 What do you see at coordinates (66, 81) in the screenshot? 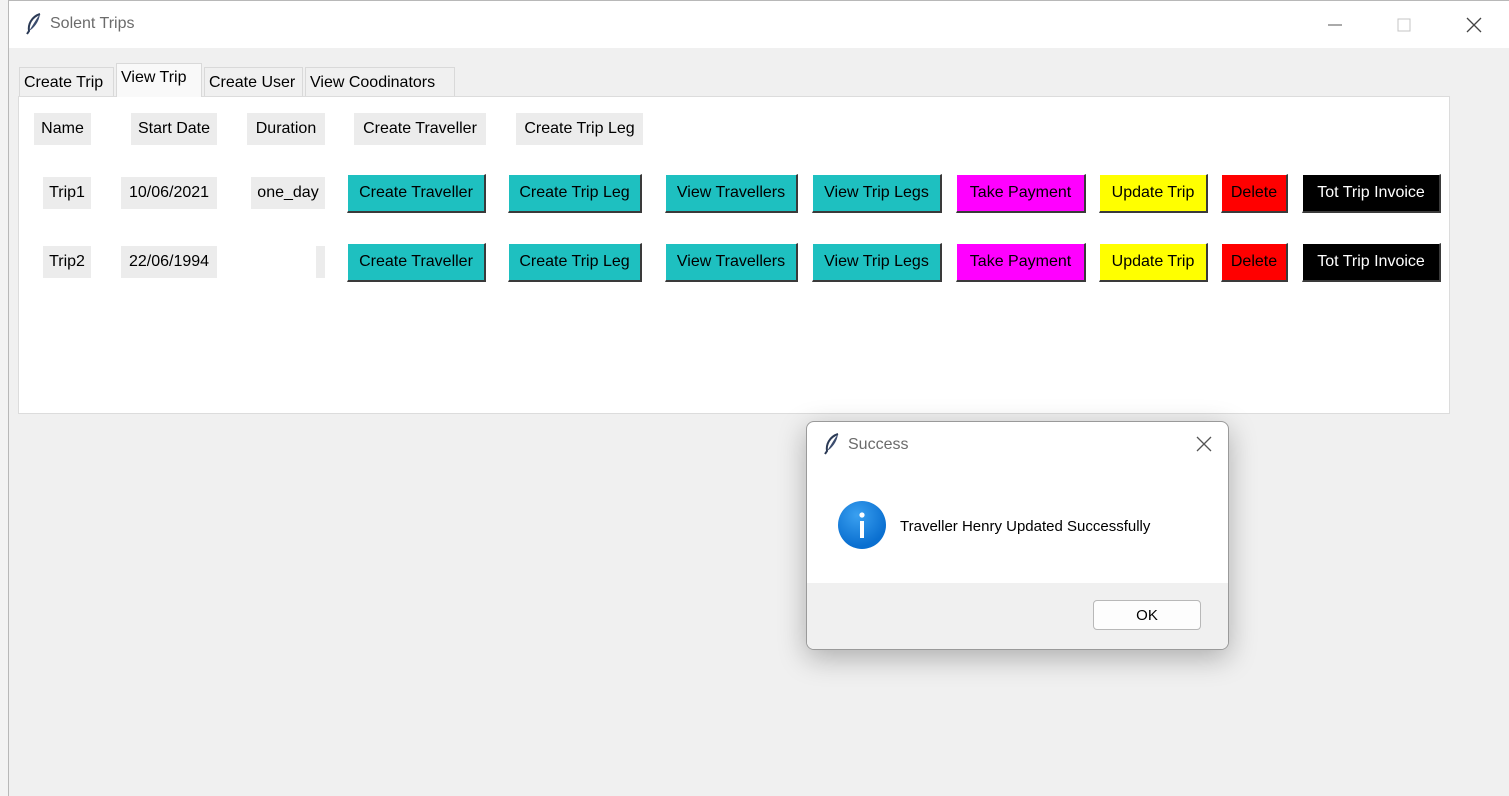
I see `tab-create-trip: Create Trip` at bounding box center [66, 81].